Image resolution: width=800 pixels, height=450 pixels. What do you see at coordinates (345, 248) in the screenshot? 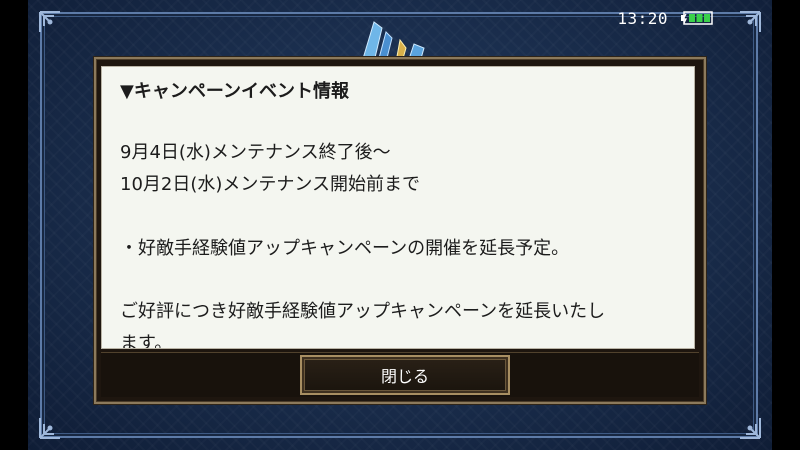
I see `dialog-text-line: ・好敵手経験値アップキャンペーンの開催を延長予定。` at bounding box center [345, 248].